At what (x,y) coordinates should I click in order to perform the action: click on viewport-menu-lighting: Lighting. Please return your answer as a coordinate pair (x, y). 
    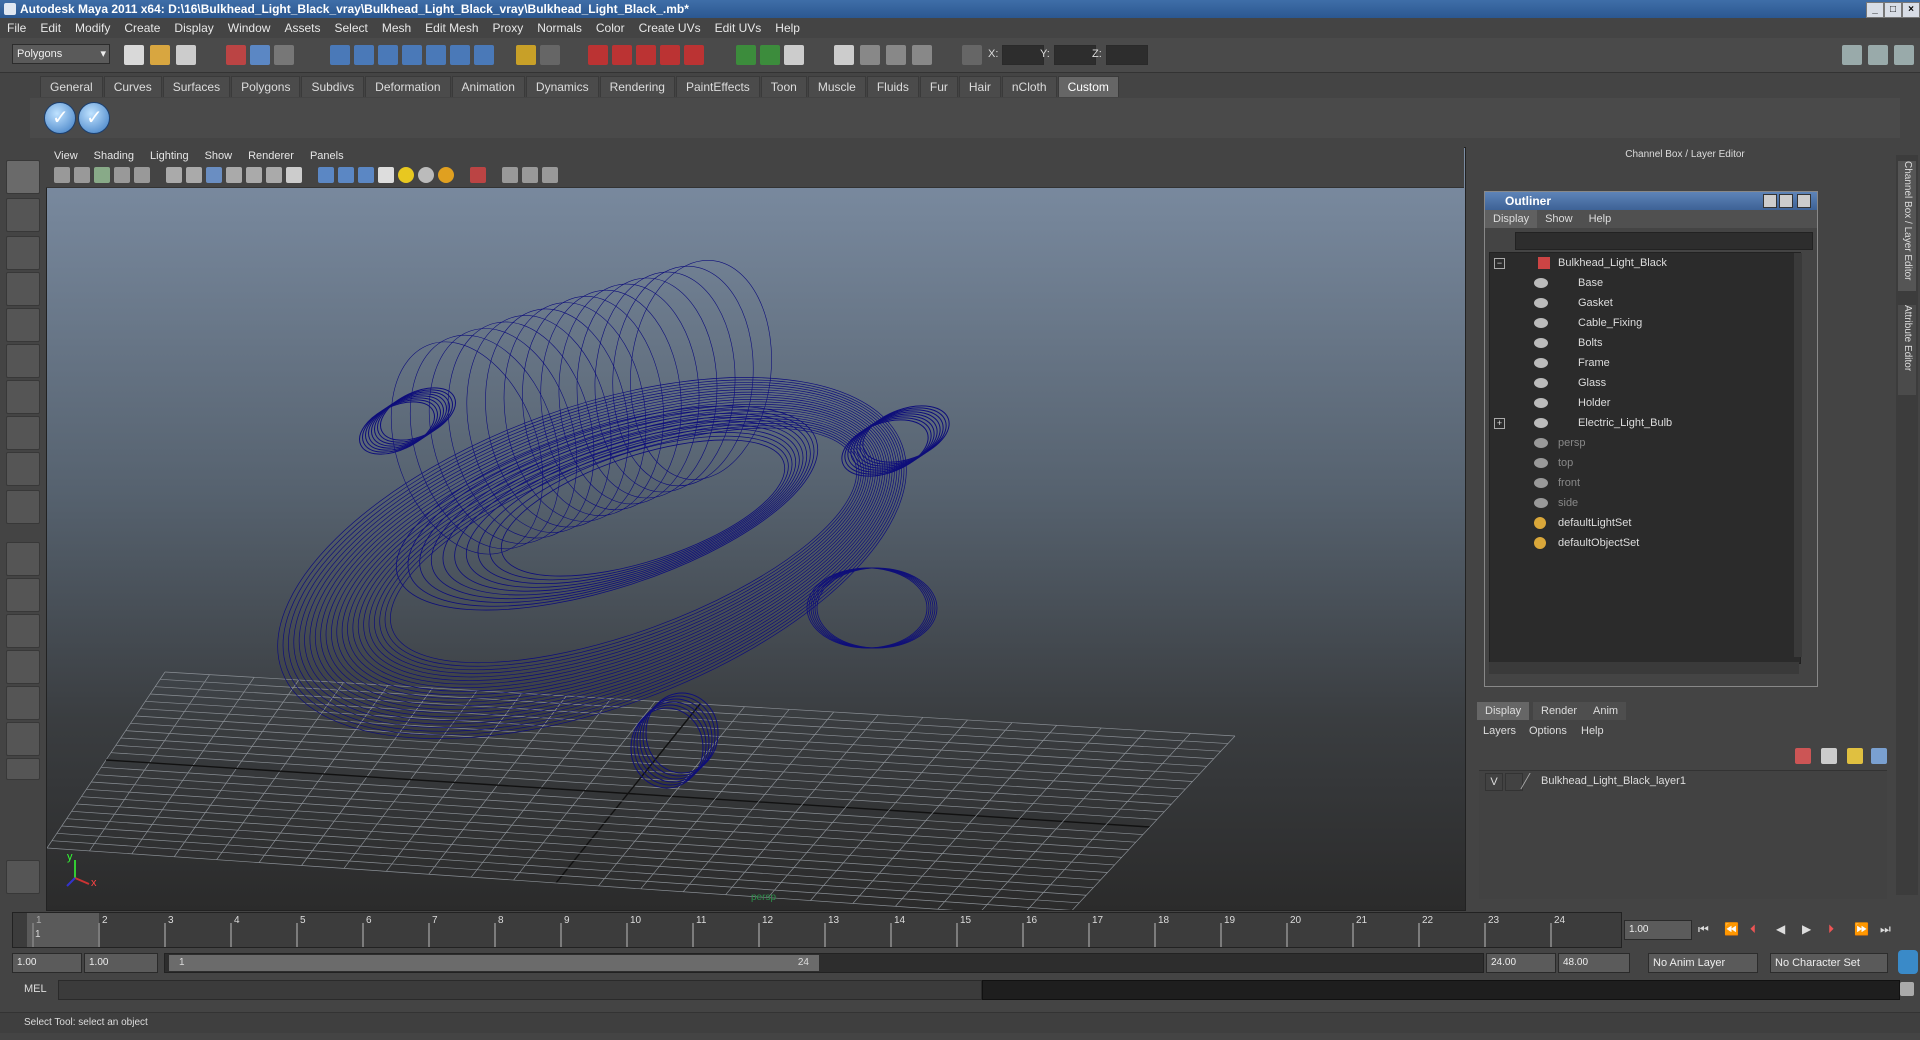
    Looking at the image, I should click on (169, 156).